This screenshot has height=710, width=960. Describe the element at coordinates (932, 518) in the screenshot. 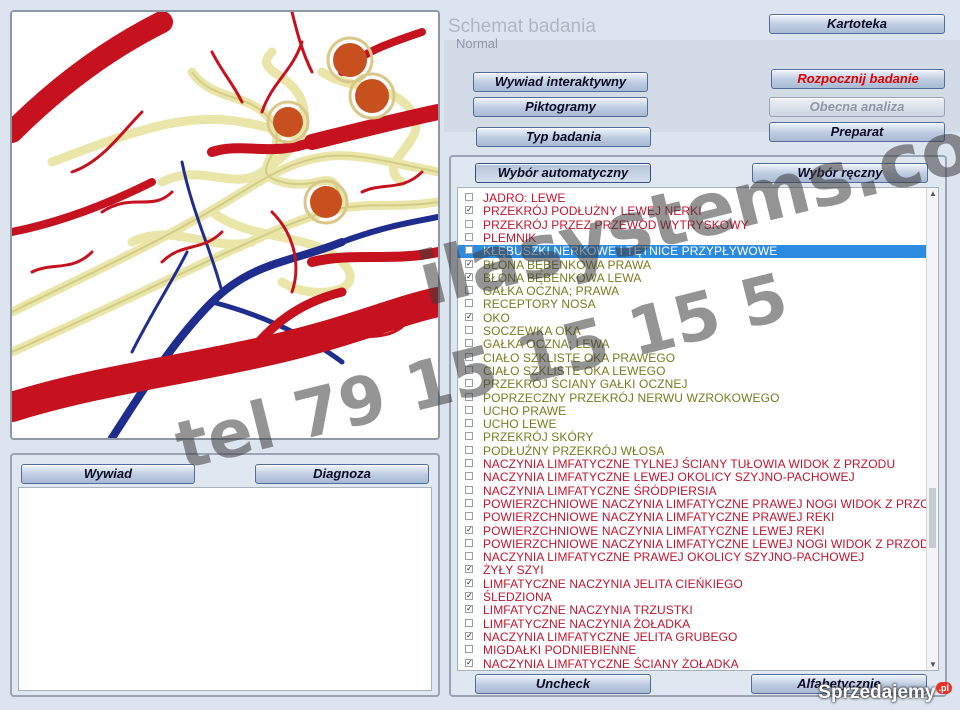

I see `scroll-thumb` at that location.